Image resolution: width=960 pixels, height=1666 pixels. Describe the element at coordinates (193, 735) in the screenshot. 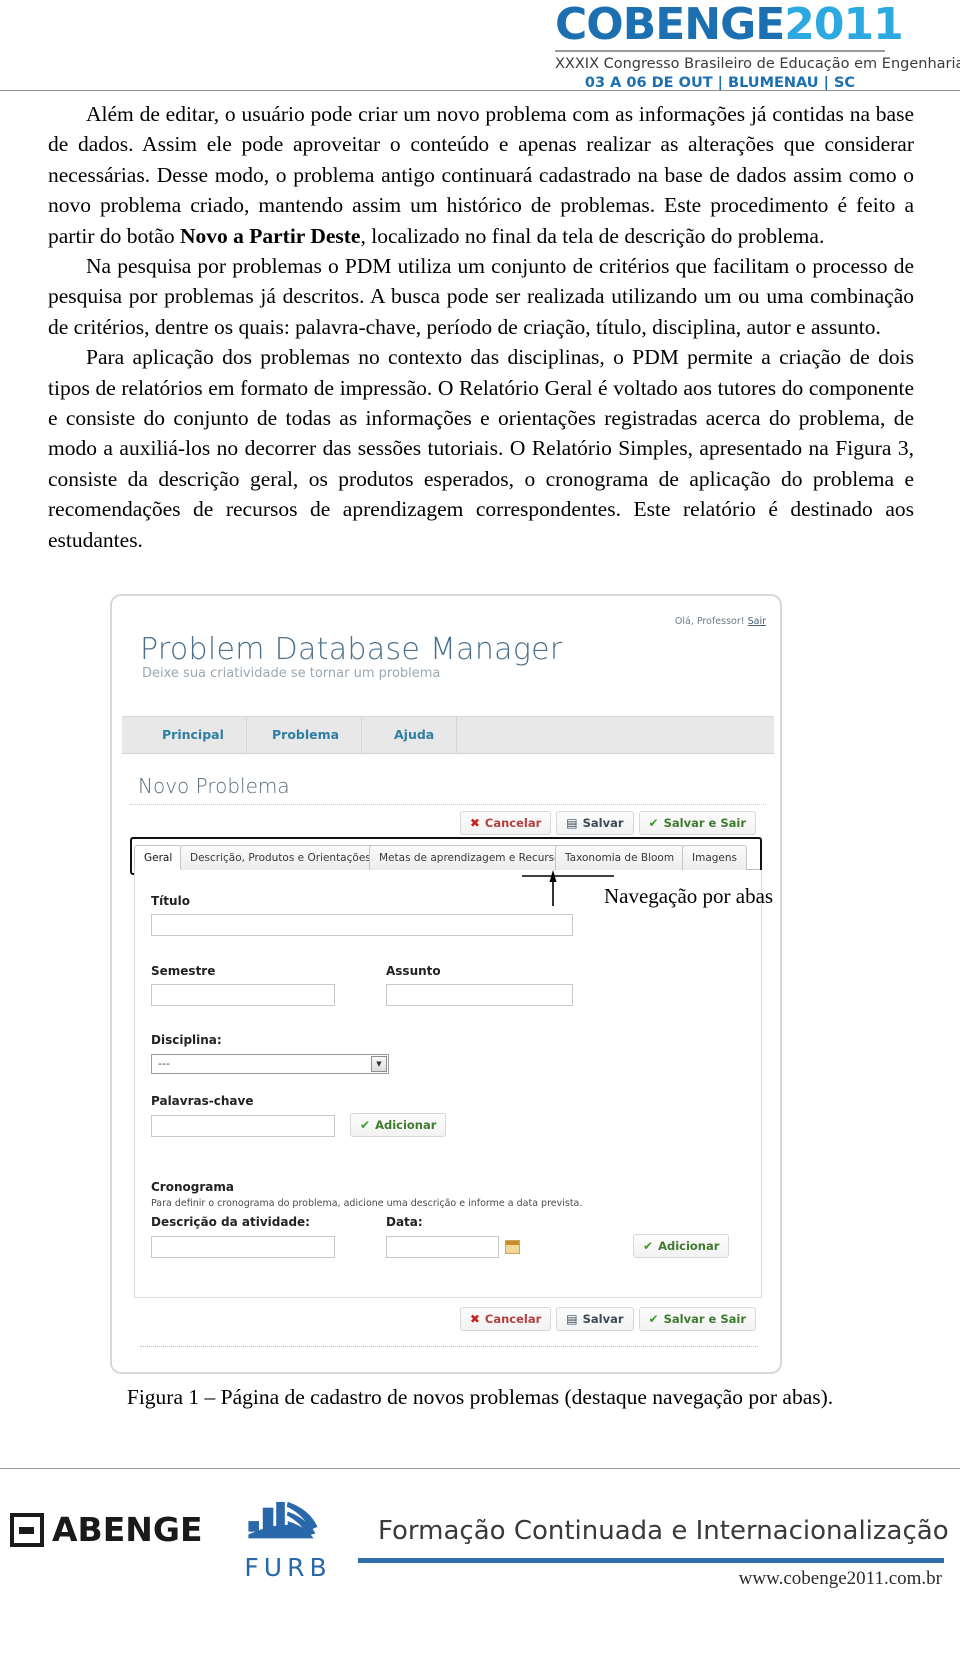

I see `nav-item-principal: Principal` at that location.